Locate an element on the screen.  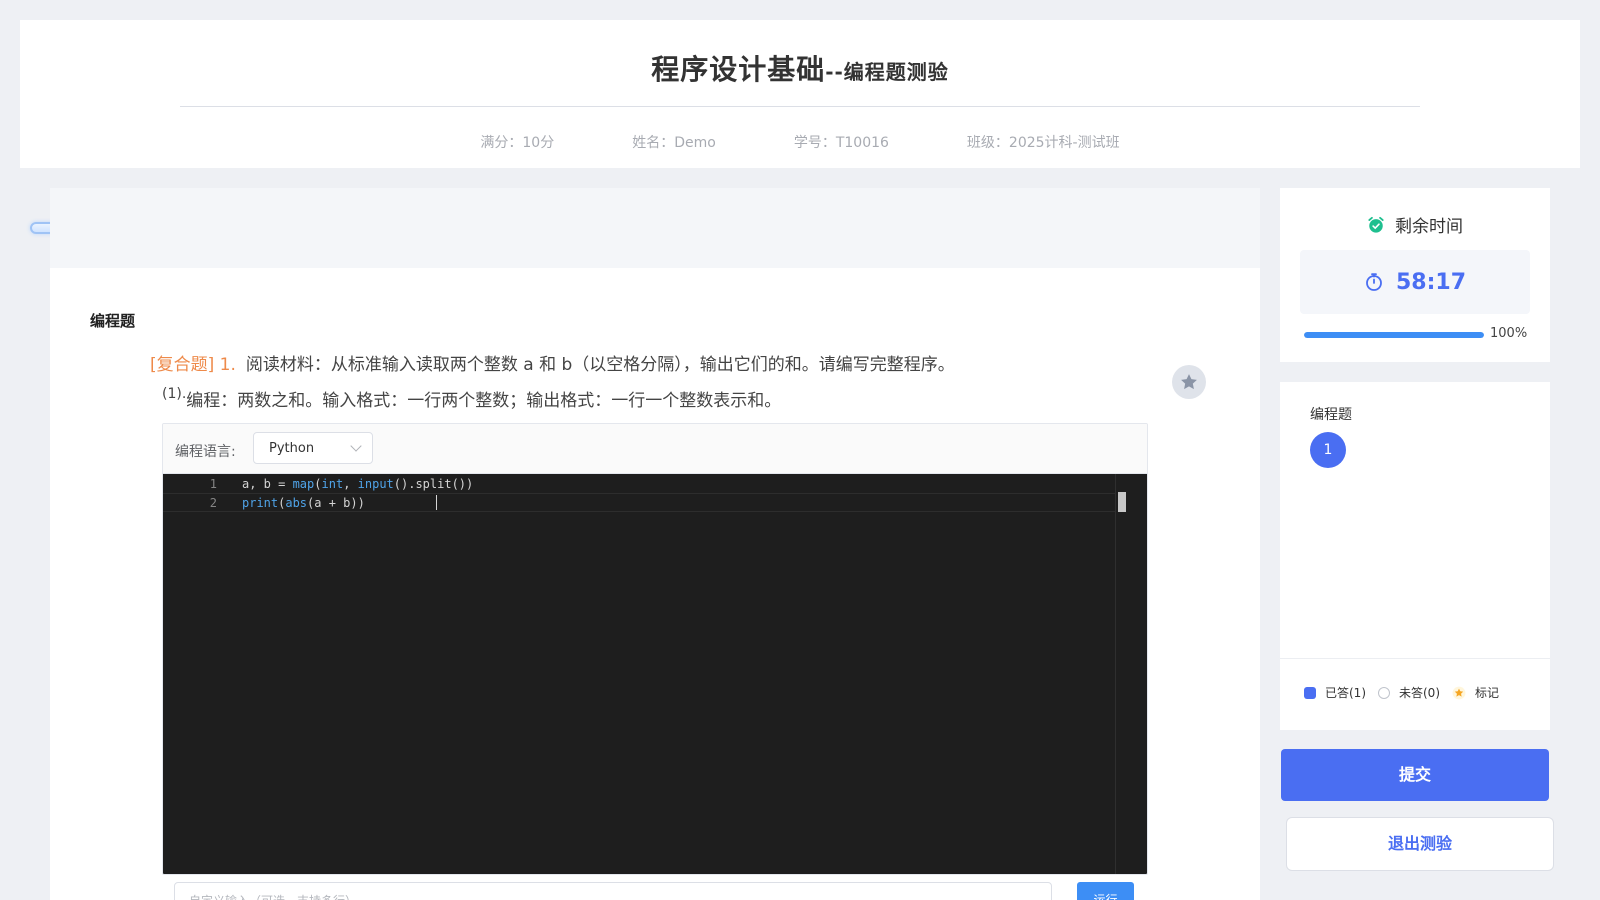
language-selected-value: Python is located at coordinates (292, 448).